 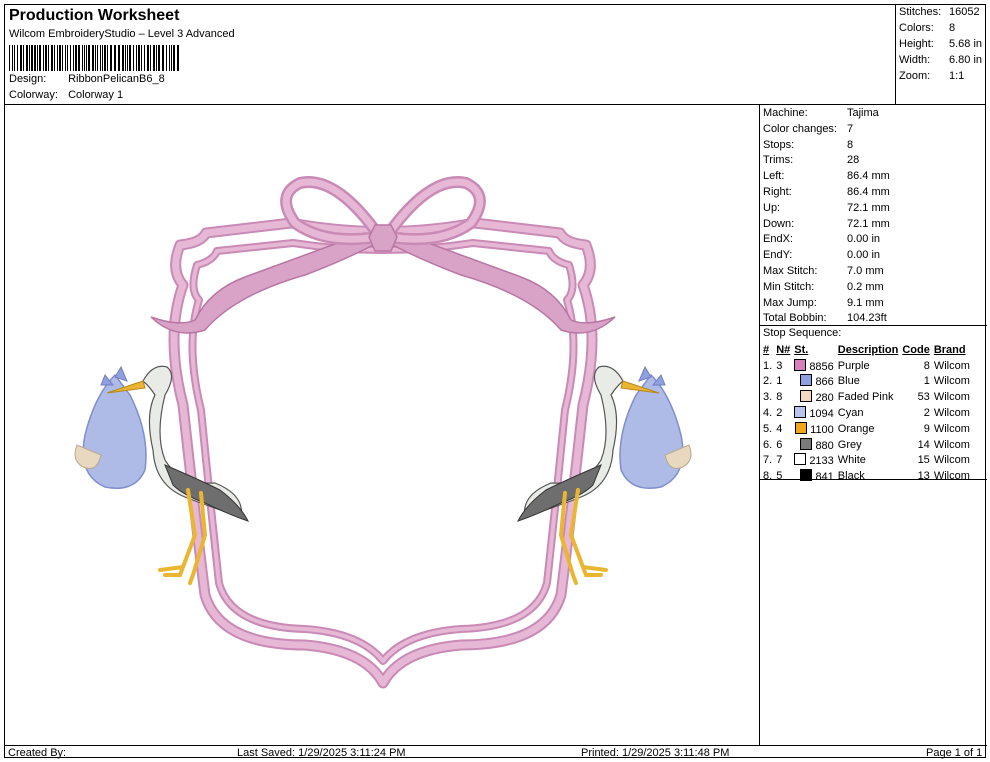 I want to click on property-label: Stops:, so click(x=779, y=144).